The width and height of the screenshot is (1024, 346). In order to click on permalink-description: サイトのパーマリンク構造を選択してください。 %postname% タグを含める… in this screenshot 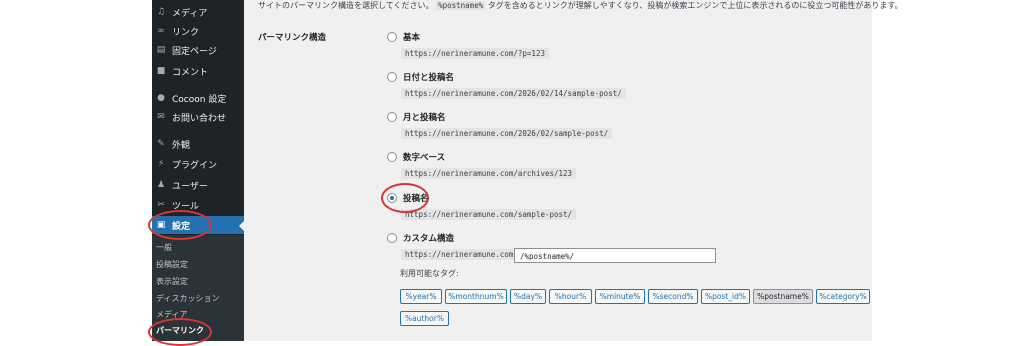, I will do `click(580, 5)`.